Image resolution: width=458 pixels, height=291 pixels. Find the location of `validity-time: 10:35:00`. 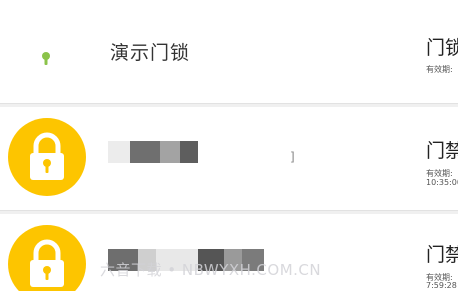

validity-time: 10:35:00 is located at coordinates (442, 182).